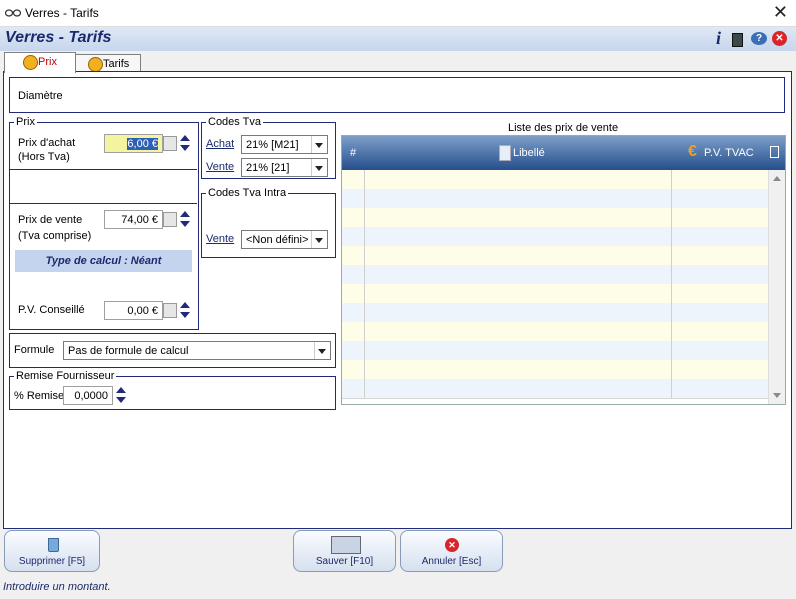  Describe the element at coordinates (284, 144) in the screenshot. I see `tva-achat-select: 21% [M21]` at that location.